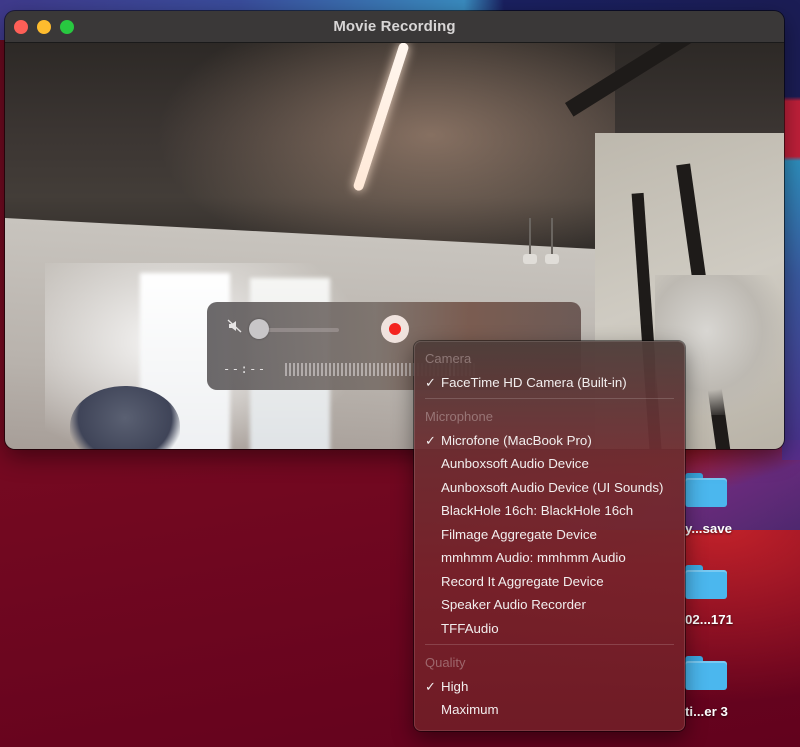  Describe the element at coordinates (519, 534) in the screenshot. I see `menu-item-label: Filmage Aggregate Device` at that location.